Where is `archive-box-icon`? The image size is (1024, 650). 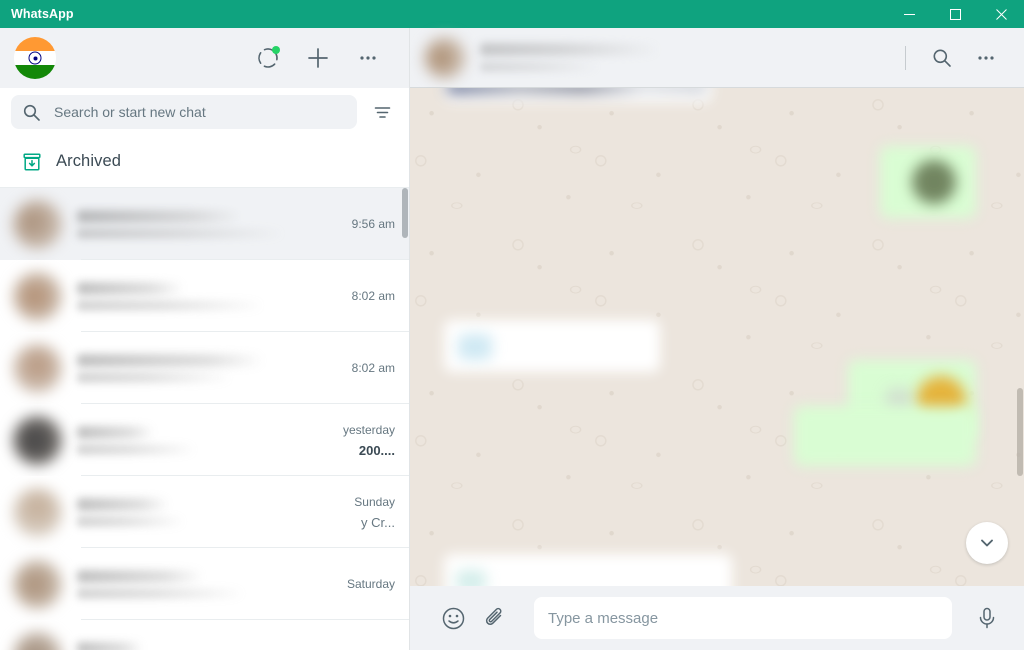
archive-box-icon is located at coordinates (39, 162).